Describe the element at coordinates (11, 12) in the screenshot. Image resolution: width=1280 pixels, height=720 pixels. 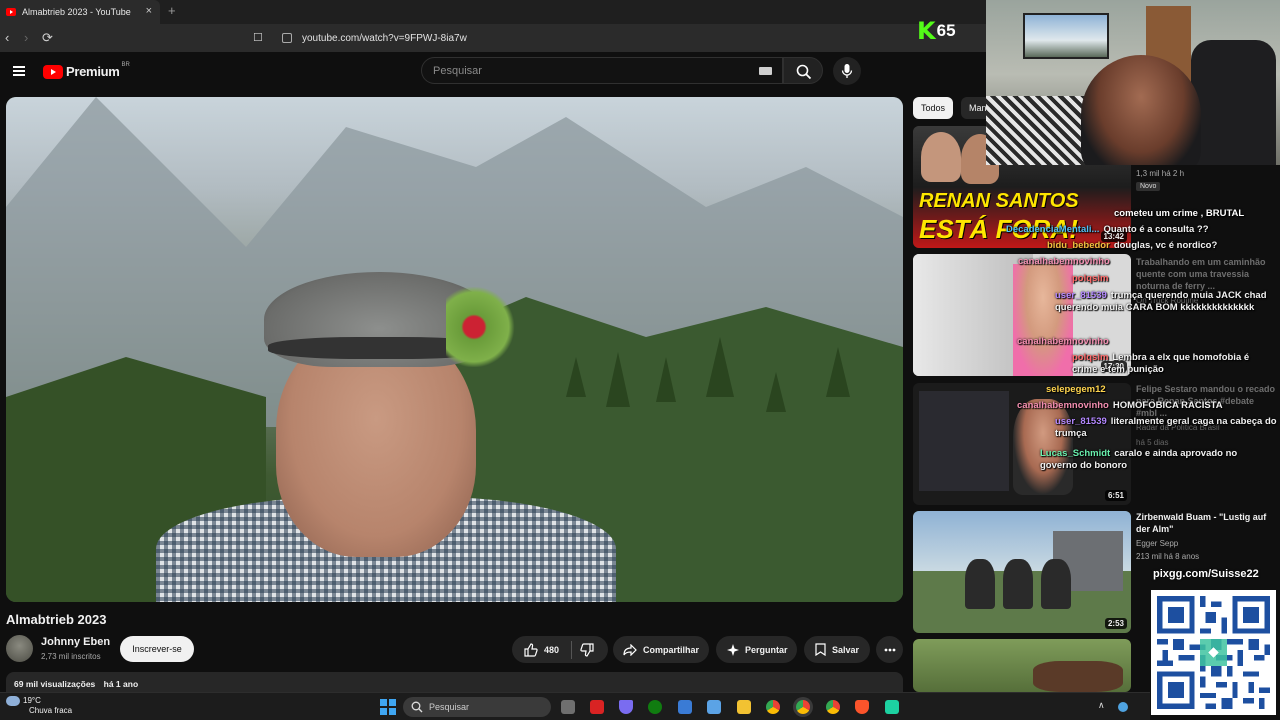
I see `youtube-favicon-icon` at that location.